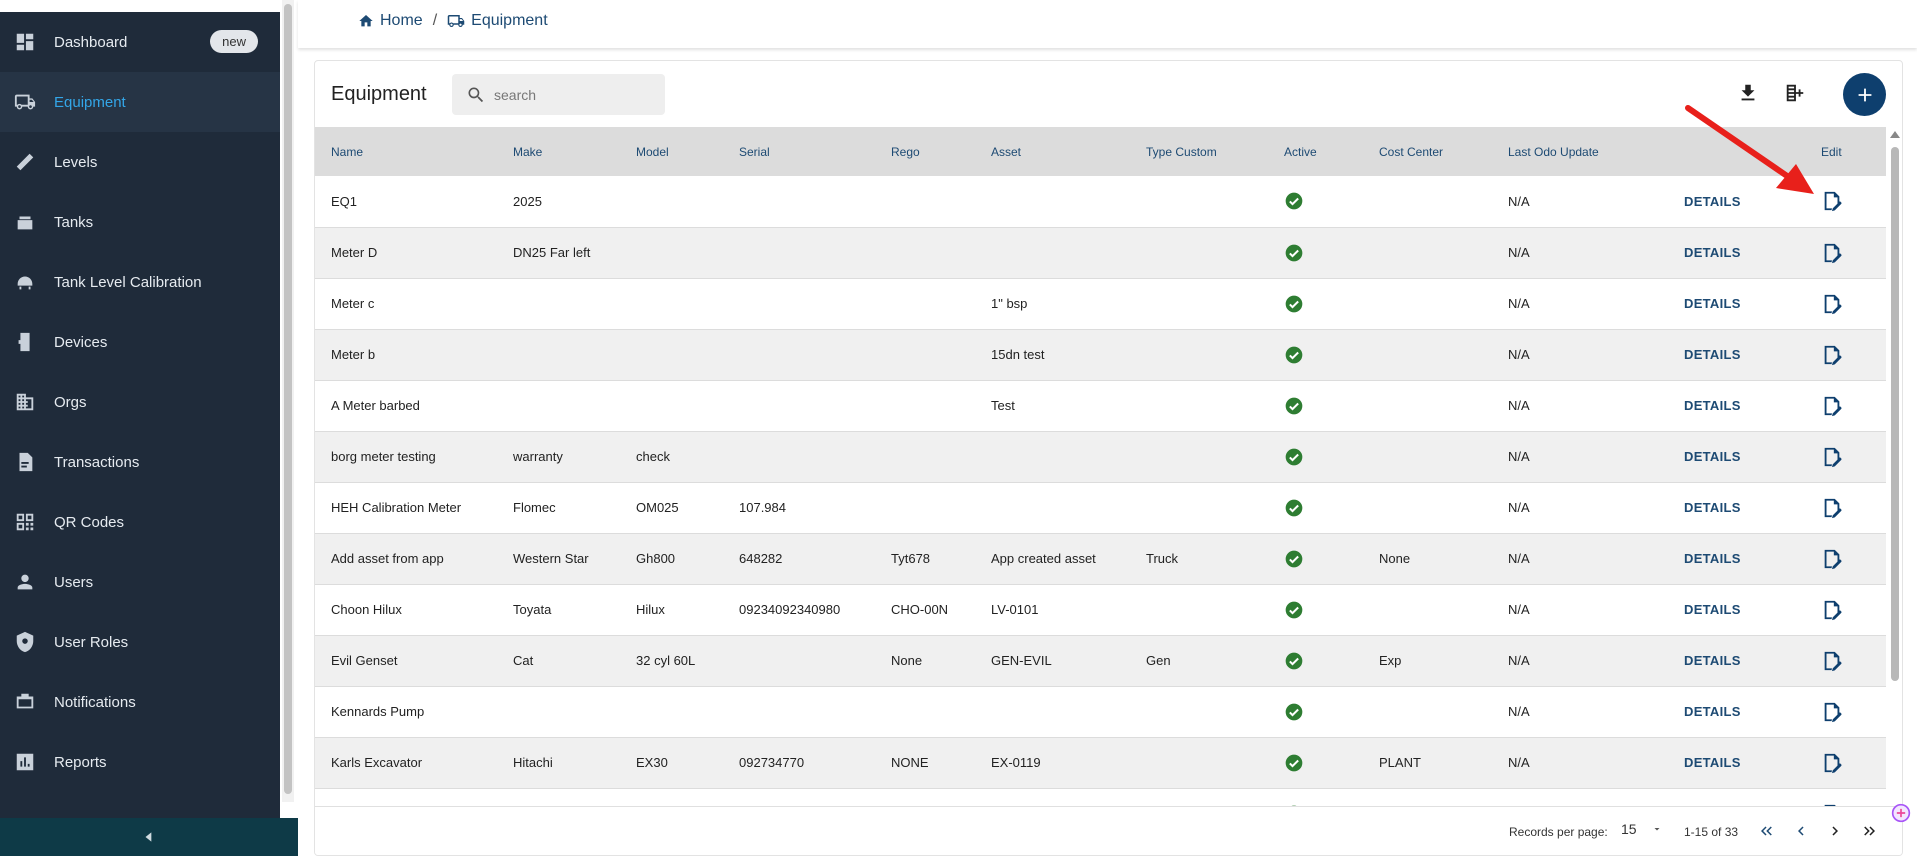 The width and height of the screenshot is (1917, 856). I want to click on next-page-button, so click(1835, 831).